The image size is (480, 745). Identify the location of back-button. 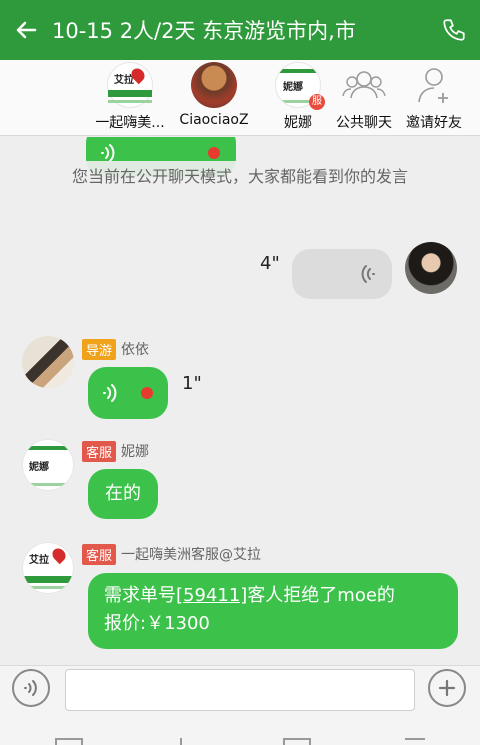
(26, 30).